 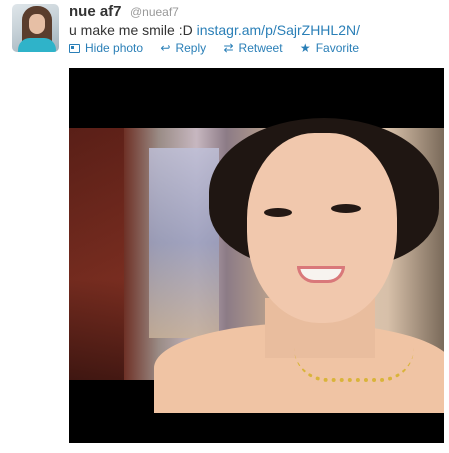 What do you see at coordinates (37, 24) in the screenshot?
I see `avatar-face` at bounding box center [37, 24].